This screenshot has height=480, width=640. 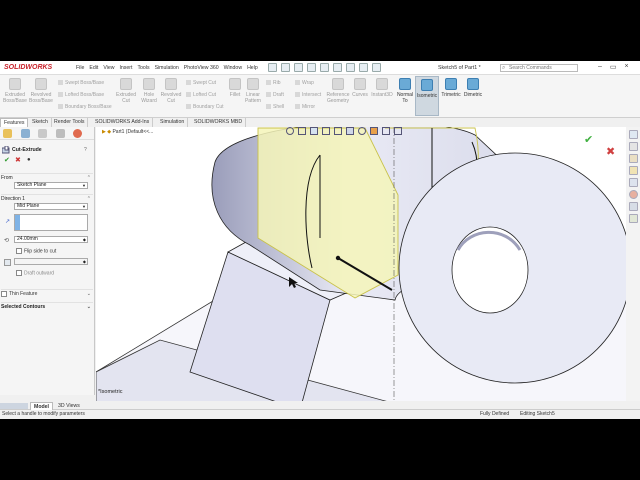 What do you see at coordinates (360, 88) in the screenshot?
I see `curves-button: Curves` at bounding box center [360, 88].